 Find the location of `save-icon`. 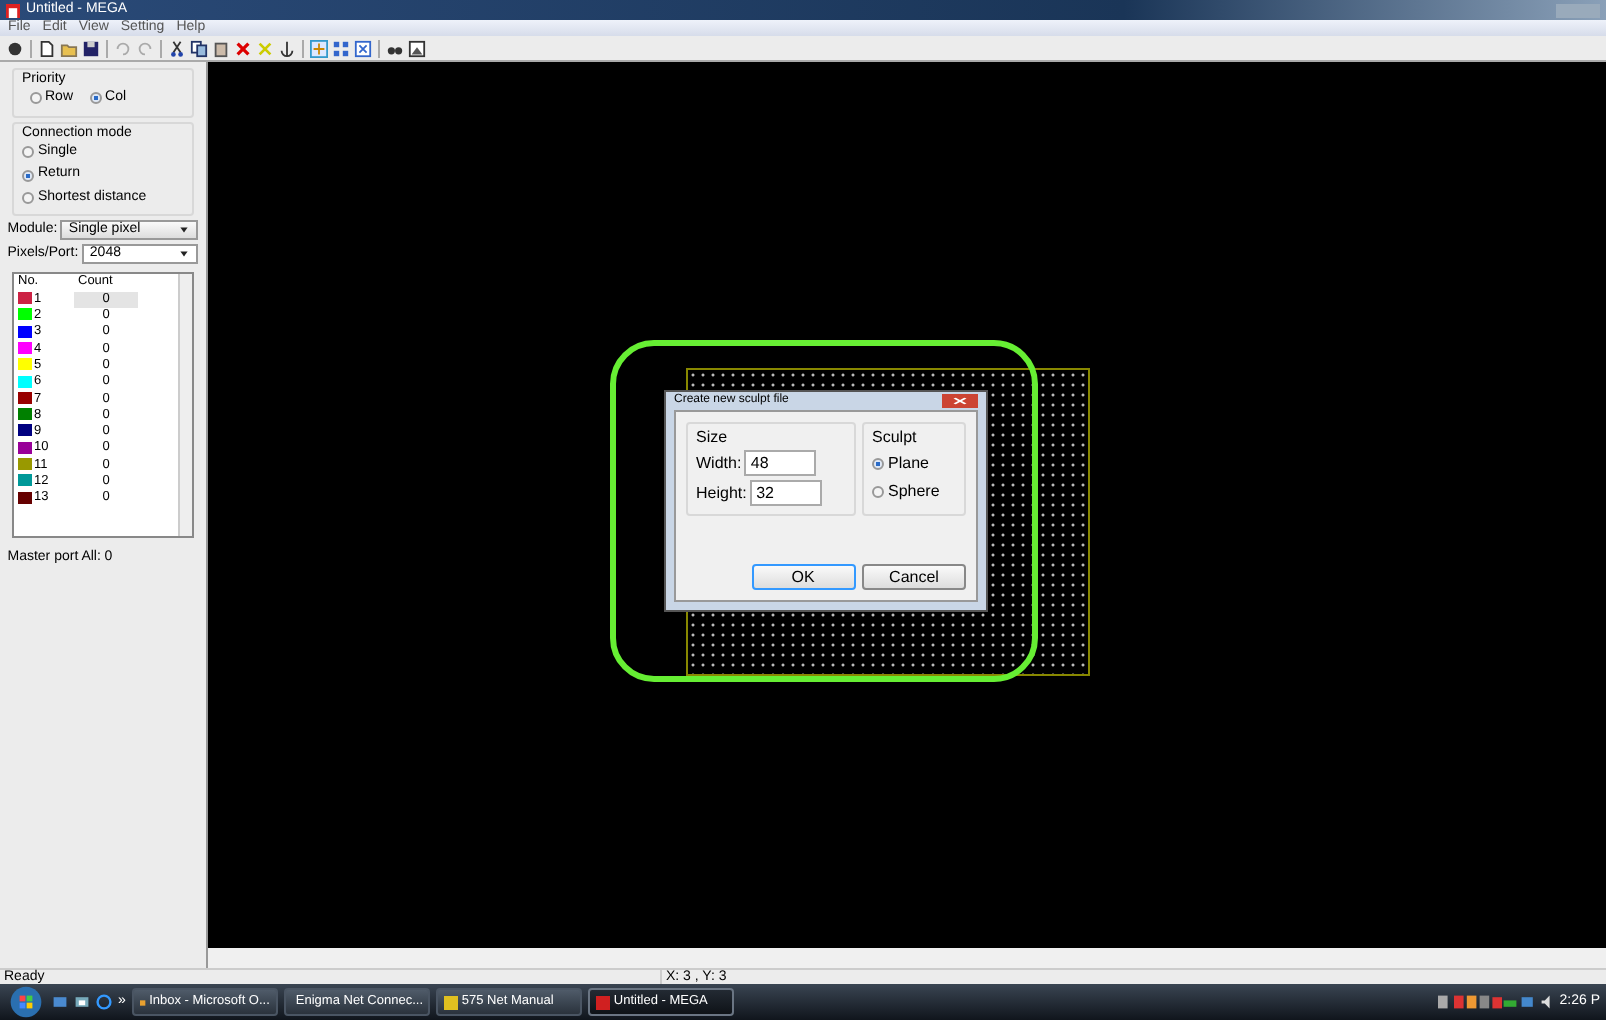

save-icon is located at coordinates (91, 48).